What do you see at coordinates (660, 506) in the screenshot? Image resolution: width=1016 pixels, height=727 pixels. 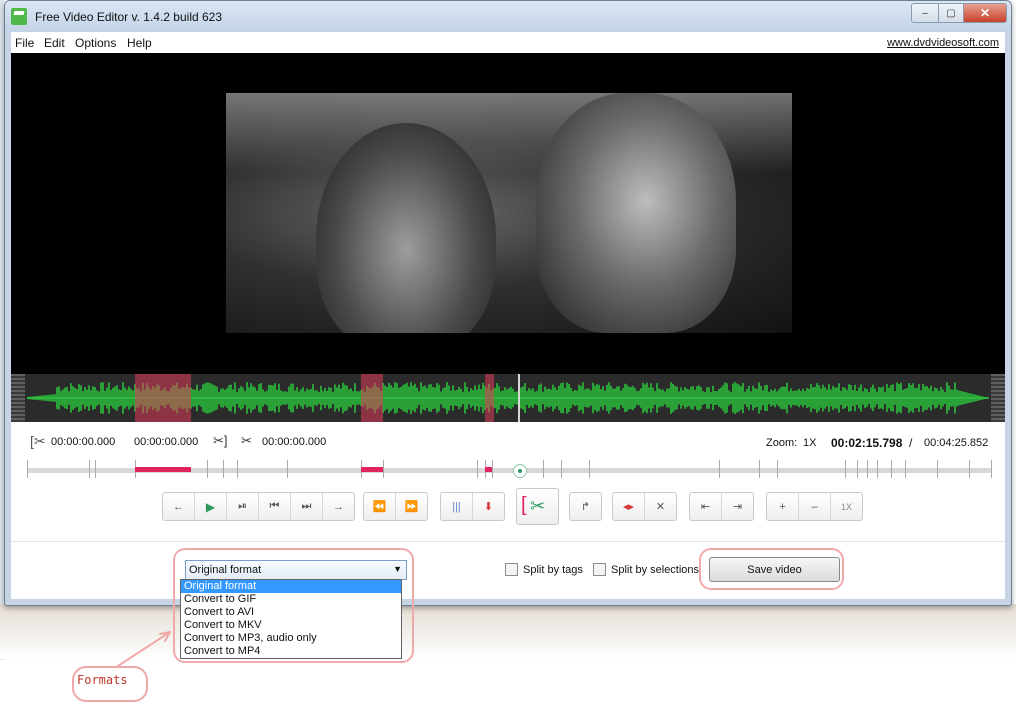 I see `remove-tag-button: ✕` at bounding box center [660, 506].